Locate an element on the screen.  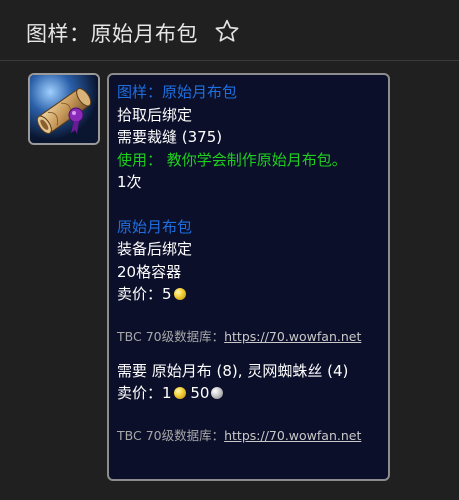
silver-coin-icon is located at coordinates (217, 393).